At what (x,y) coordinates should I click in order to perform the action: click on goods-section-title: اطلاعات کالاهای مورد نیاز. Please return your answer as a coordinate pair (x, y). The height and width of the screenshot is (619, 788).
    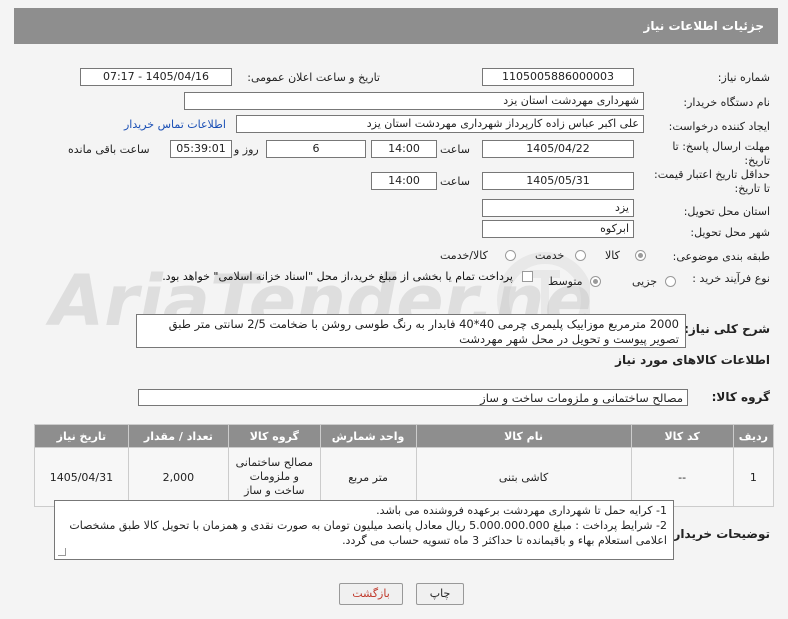
    Looking at the image, I should click on (692, 360).